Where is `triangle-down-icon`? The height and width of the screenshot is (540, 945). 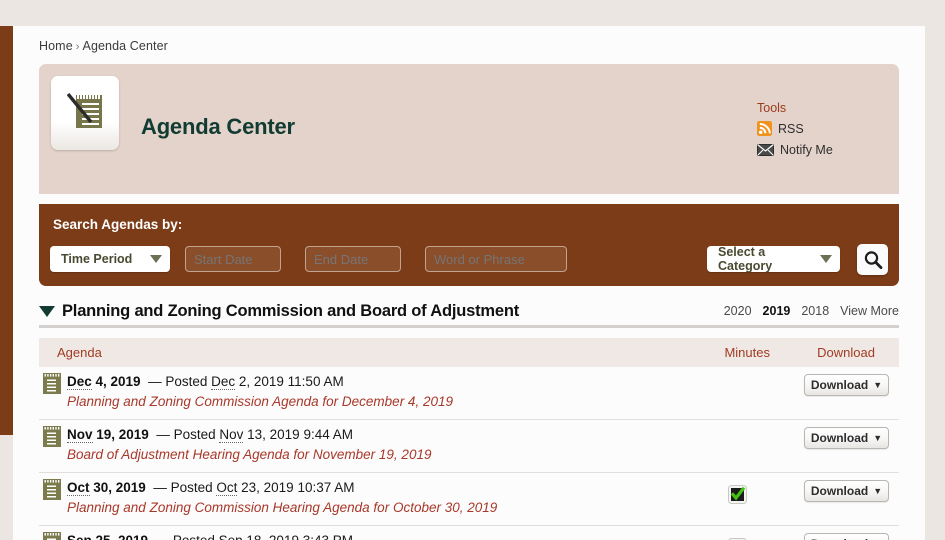 triangle-down-icon is located at coordinates (47, 311).